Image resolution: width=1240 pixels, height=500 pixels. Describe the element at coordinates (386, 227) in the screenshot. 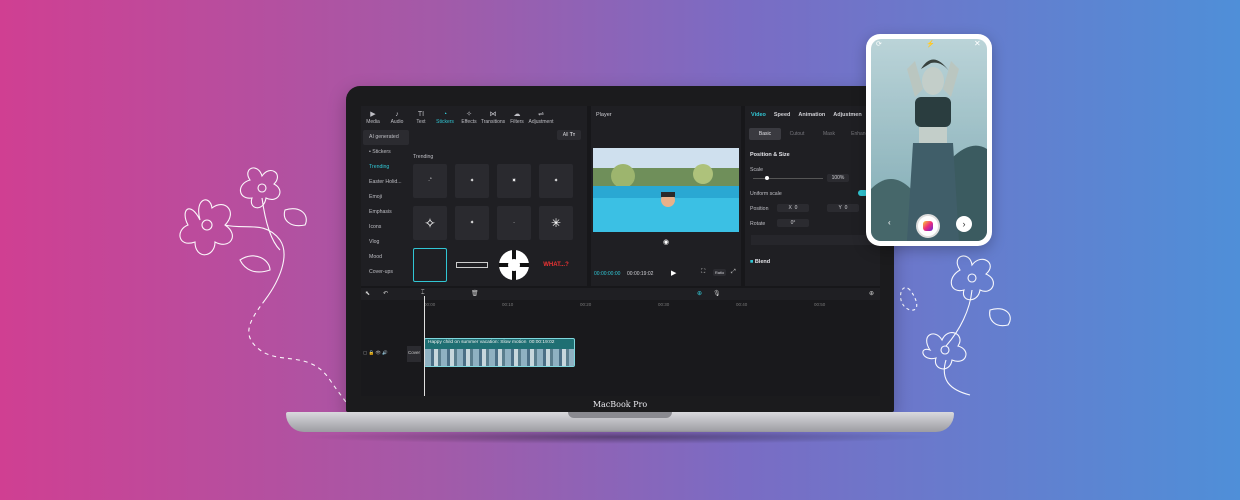

I see `sidebar-item-6: Icons` at that location.